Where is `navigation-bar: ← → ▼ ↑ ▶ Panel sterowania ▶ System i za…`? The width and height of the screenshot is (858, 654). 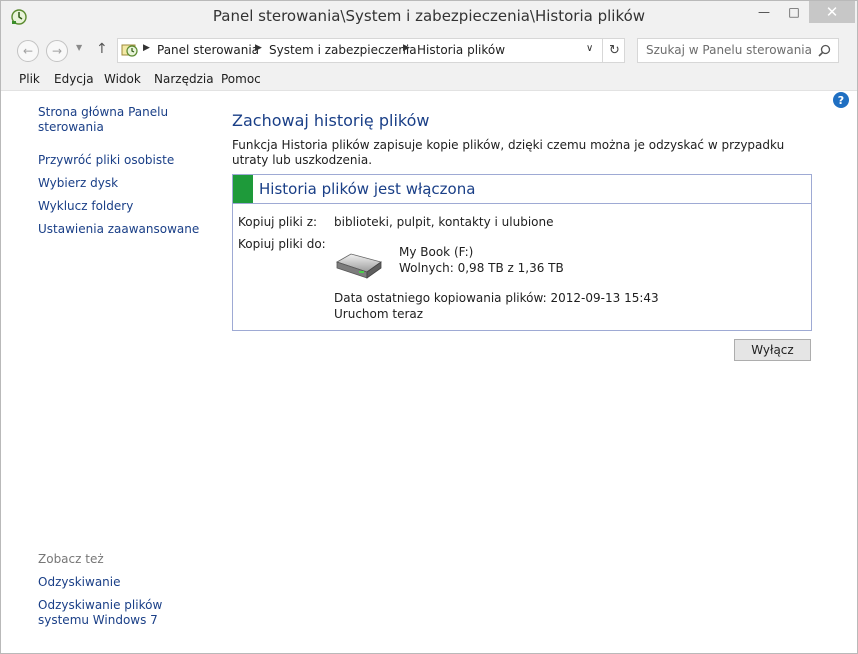
navigation-bar: ← → ▼ ↑ ▶ Panel sterowania ▶ System i za… is located at coordinates (429, 50).